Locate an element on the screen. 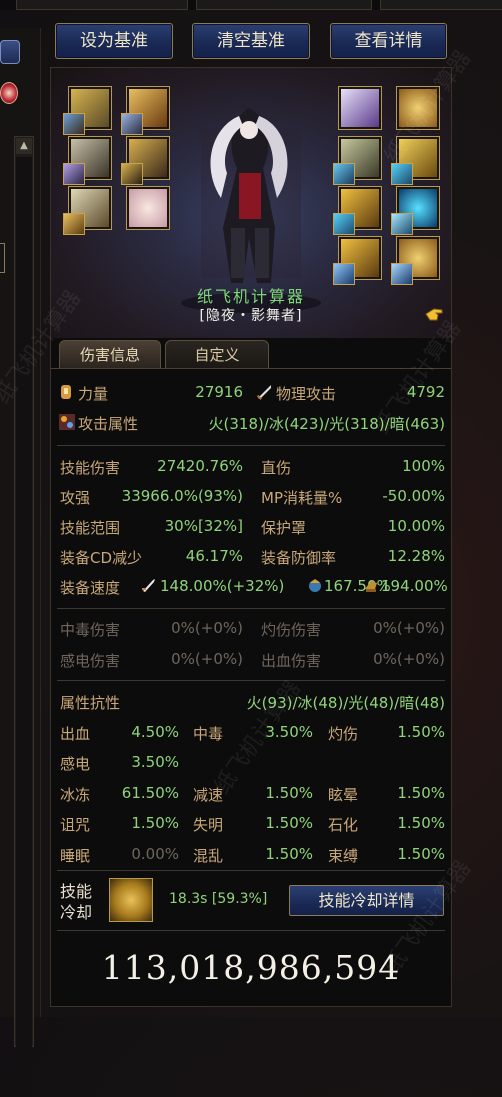  move-speed-icon is located at coordinates (371, 586).